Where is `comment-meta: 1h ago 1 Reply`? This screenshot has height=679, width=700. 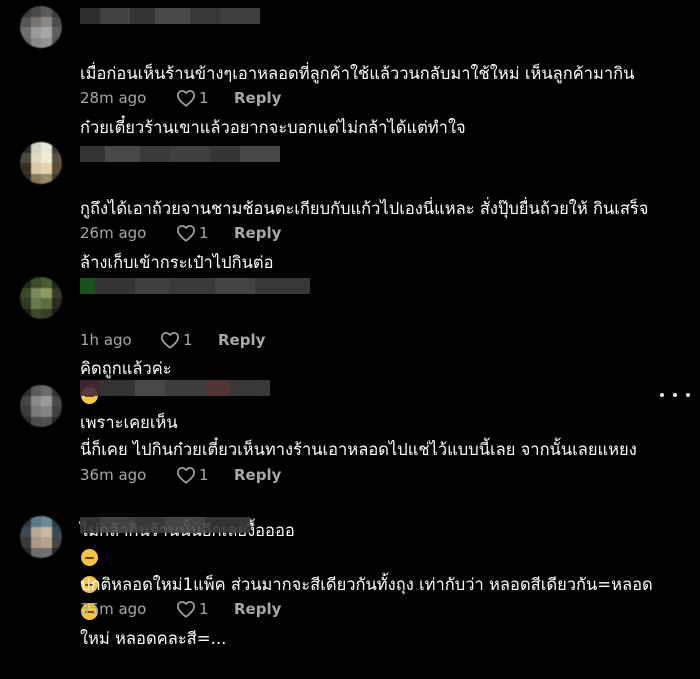
comment-meta: 1h ago 1 Reply is located at coordinates (172, 340).